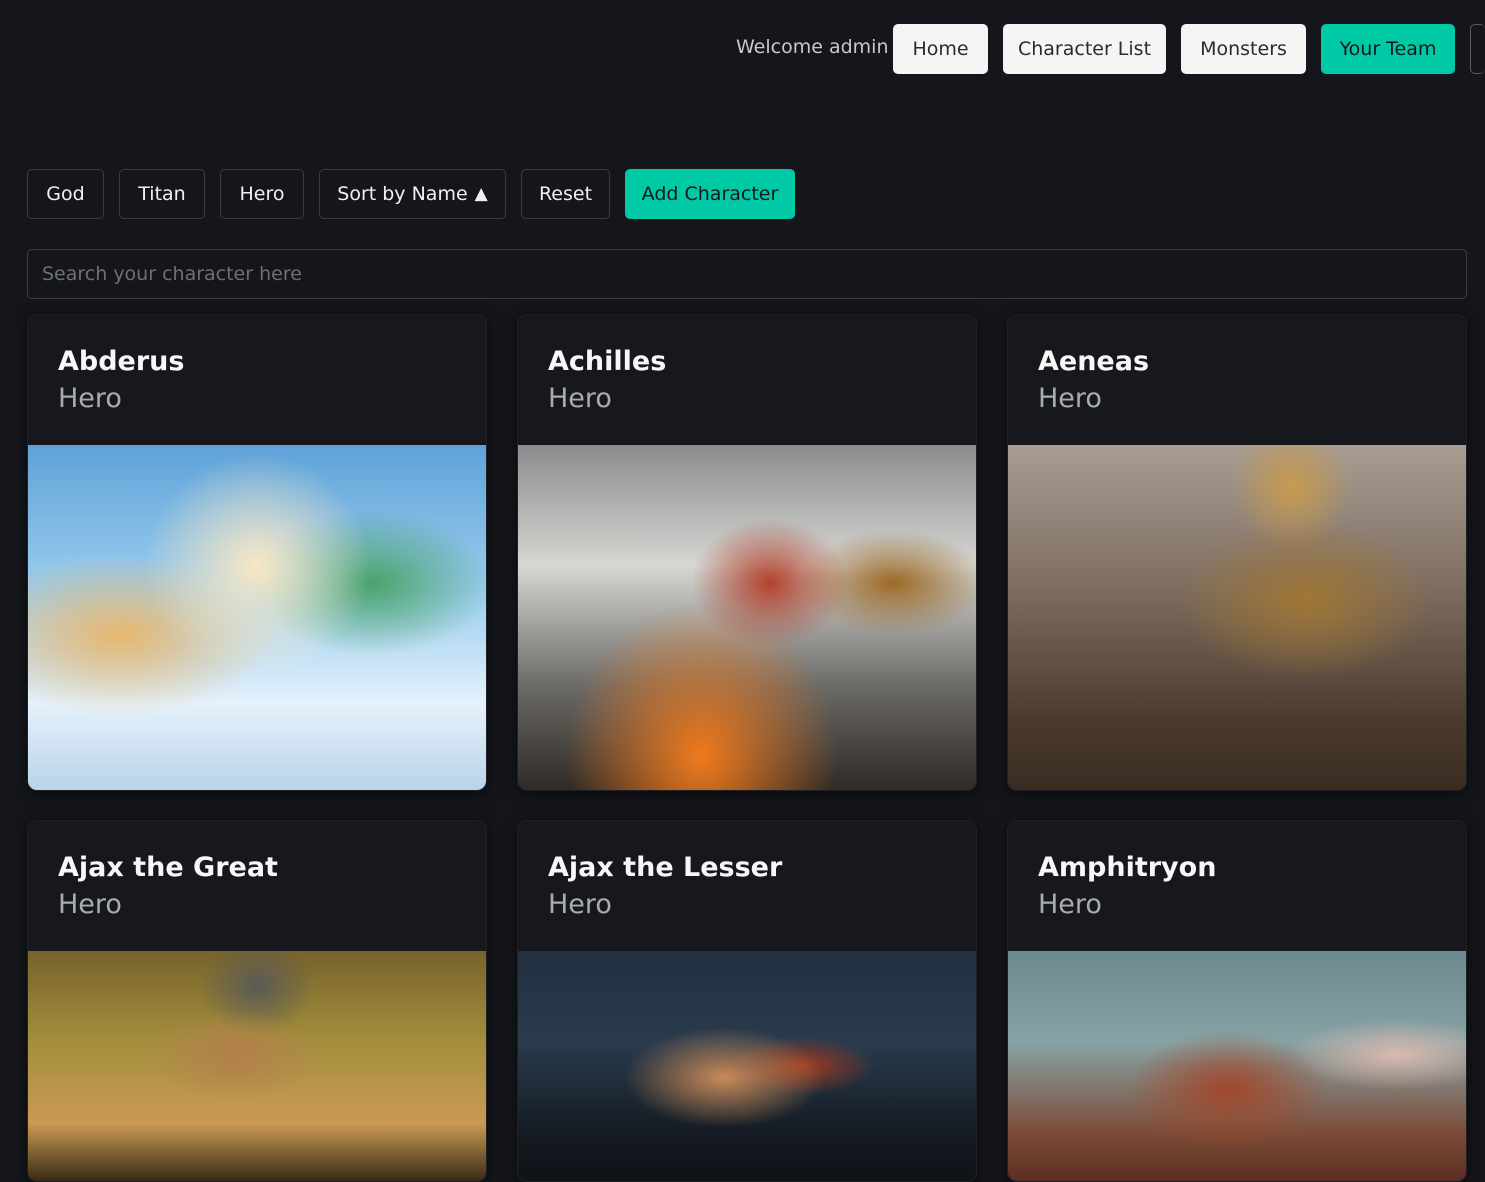  I want to click on card-header: Amphitryon Hero, so click(1237, 886).